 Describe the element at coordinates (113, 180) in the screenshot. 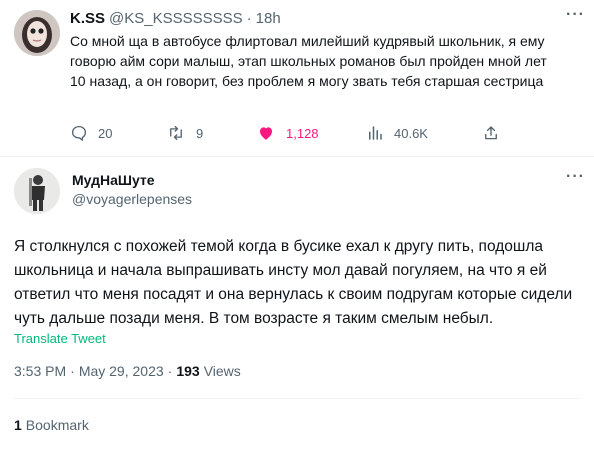

I see `main-author-name: МудНаШуте` at that location.